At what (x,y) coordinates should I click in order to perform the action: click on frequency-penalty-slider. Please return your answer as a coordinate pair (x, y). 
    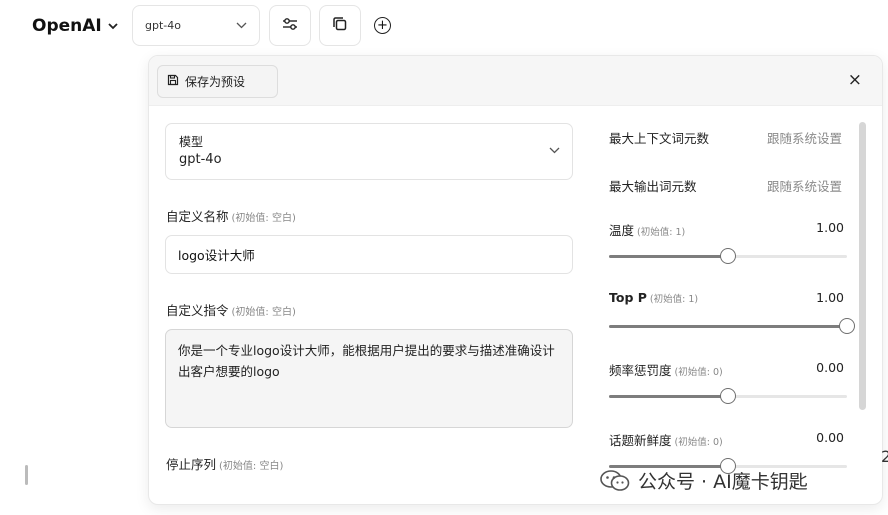
    Looking at the image, I should click on (728, 396).